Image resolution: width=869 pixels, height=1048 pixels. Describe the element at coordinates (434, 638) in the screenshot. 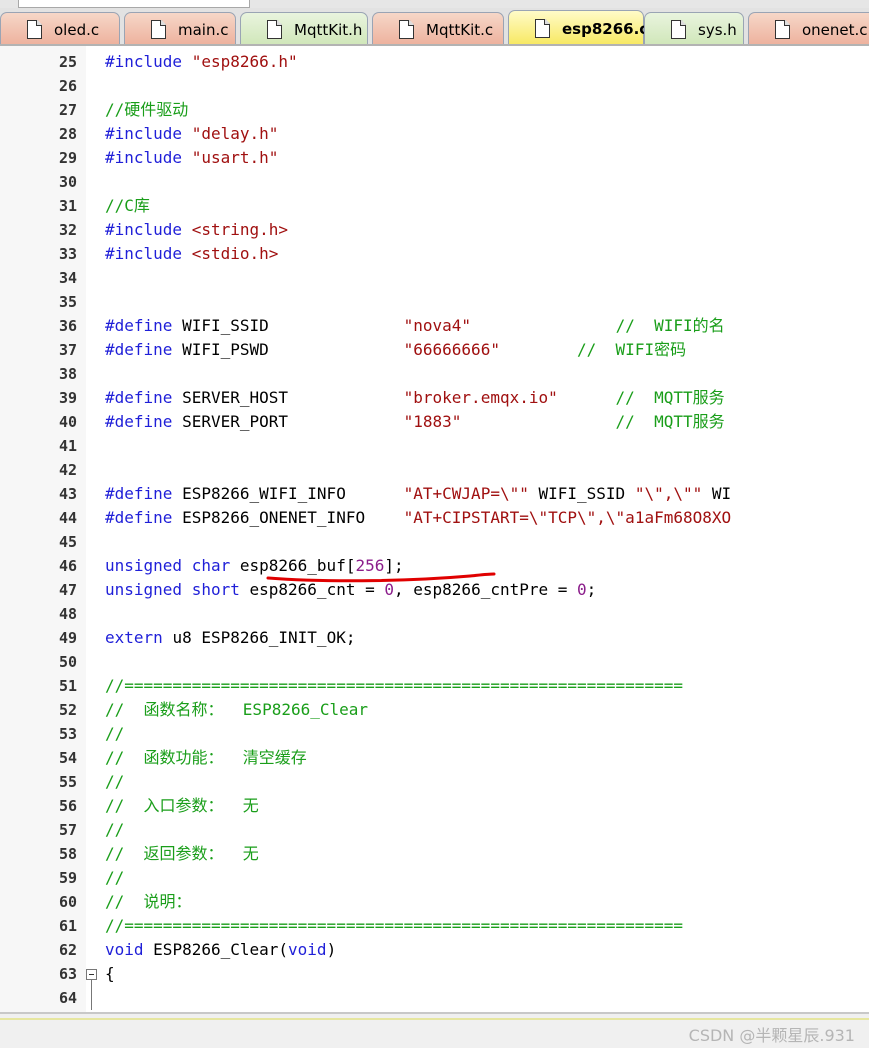

I see `code-line: 49 extern u8 ESP8266_INIT_OK;` at that location.